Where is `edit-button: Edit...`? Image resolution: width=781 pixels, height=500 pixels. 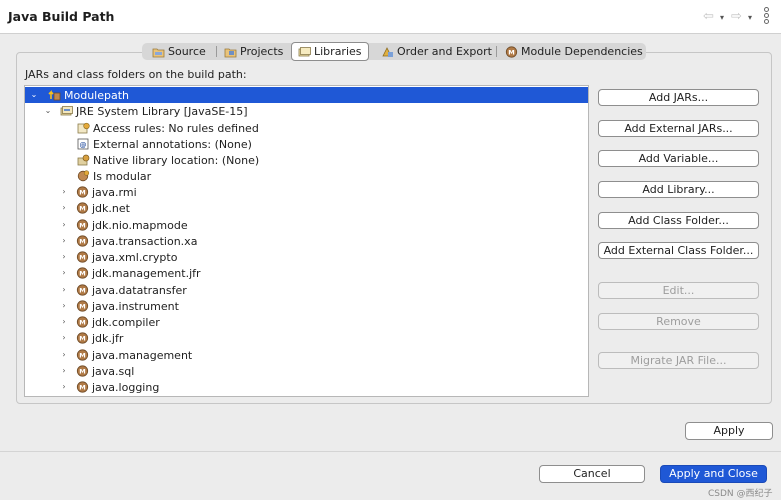
edit-button: Edit... is located at coordinates (678, 290).